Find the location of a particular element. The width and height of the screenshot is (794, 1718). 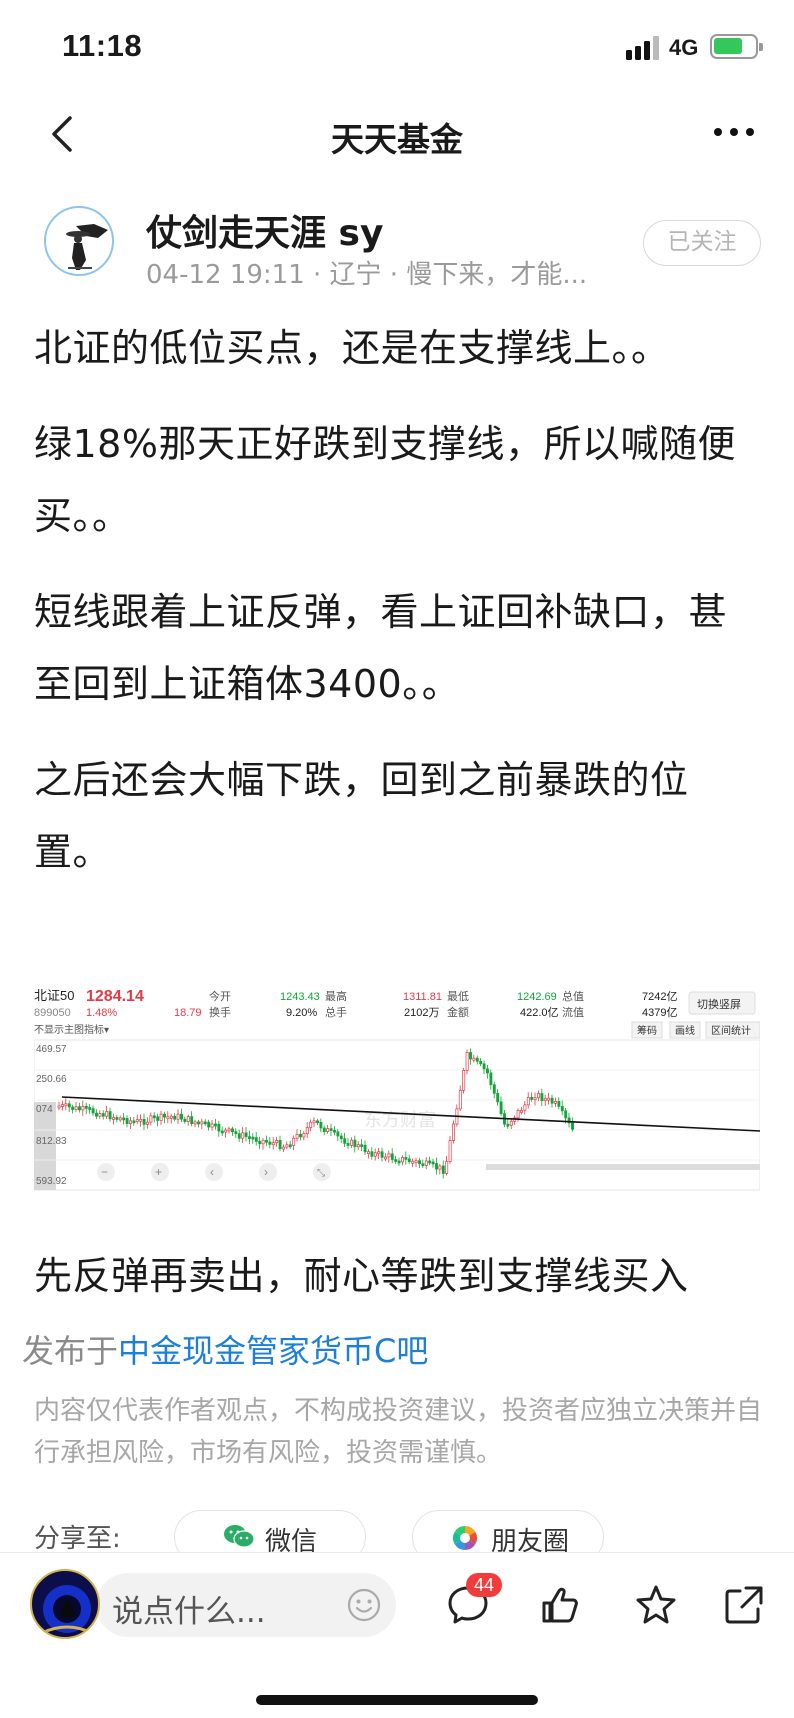

chart-value: 1242.69 is located at coordinates (537, 997).